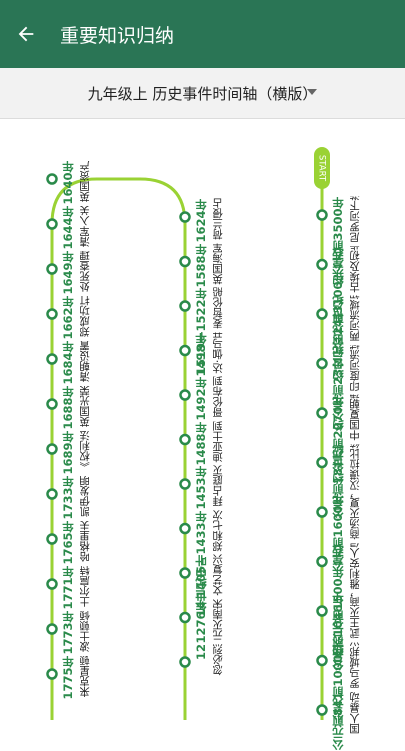  Describe the element at coordinates (202, 34) in the screenshot. I see `app-bar: 重要知识归纳` at that location.